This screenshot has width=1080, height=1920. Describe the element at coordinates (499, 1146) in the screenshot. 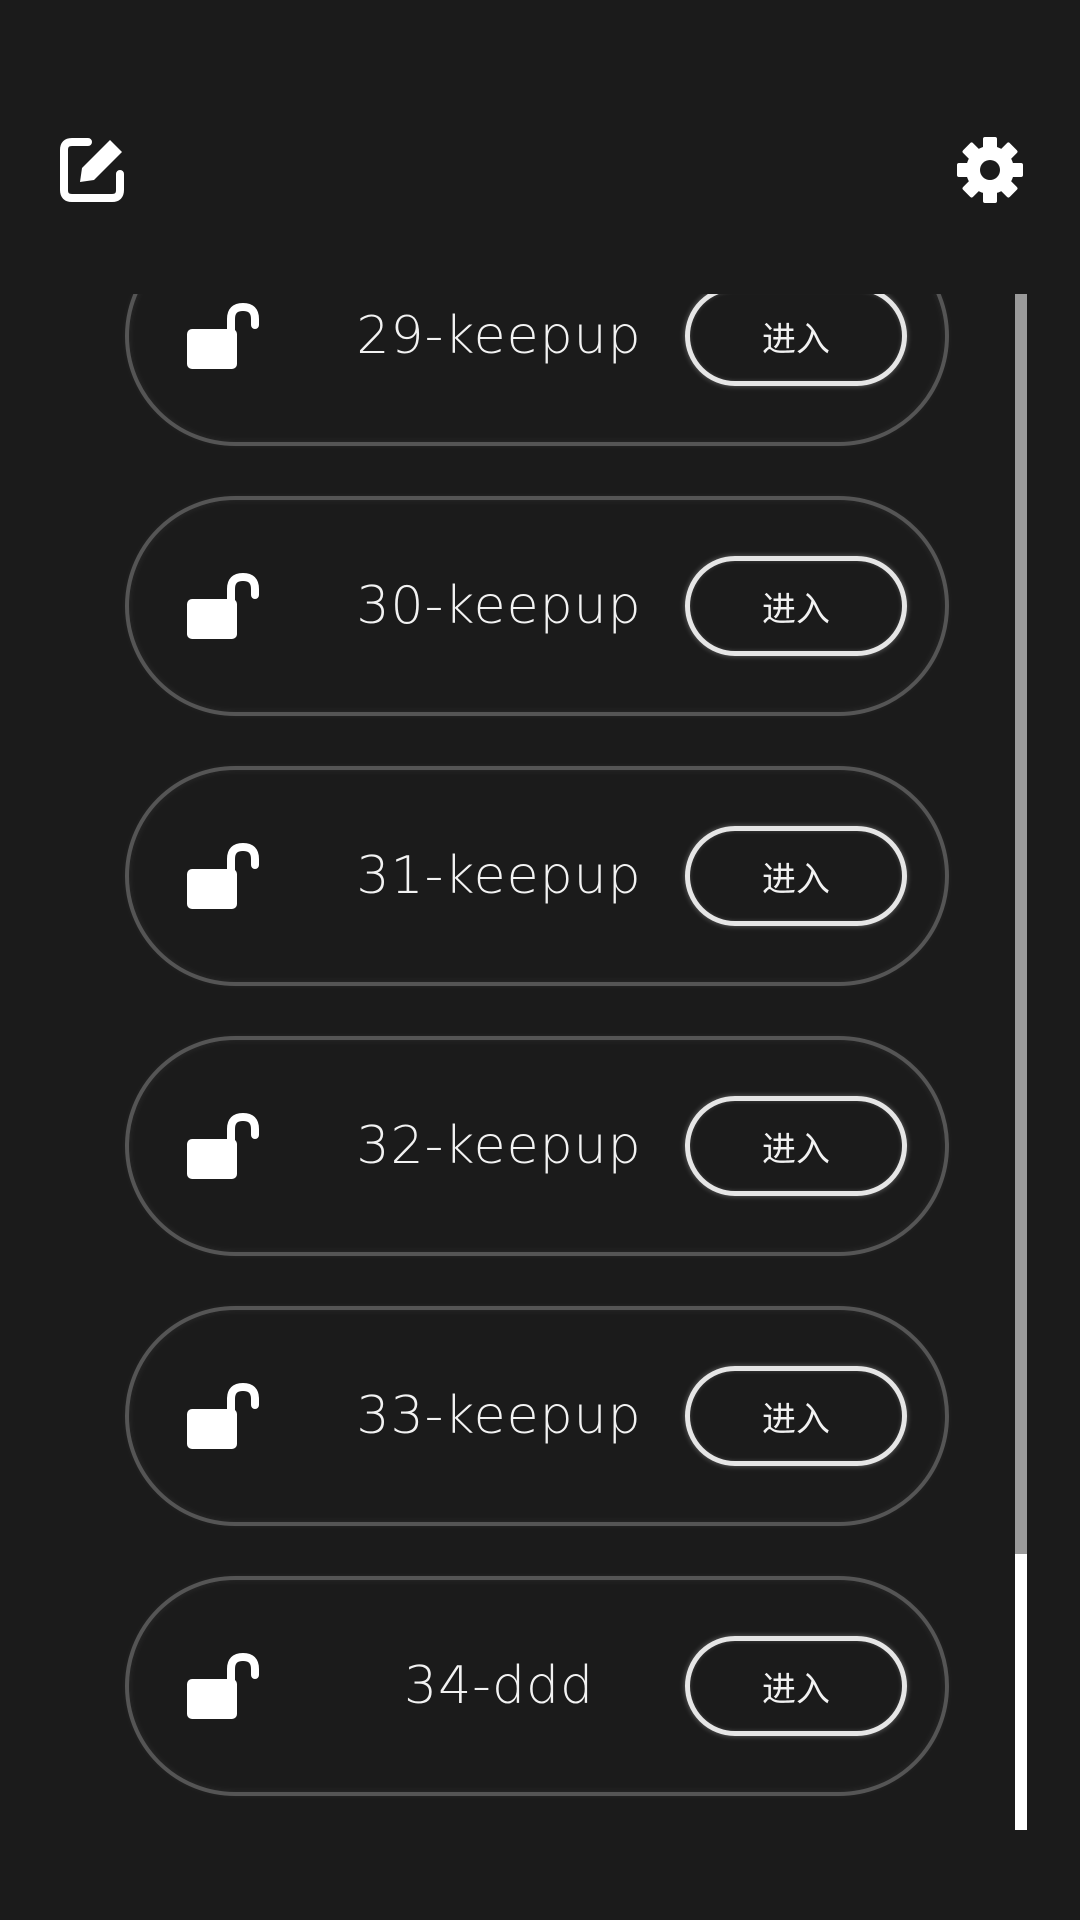

I see `item-name: 32-keepup` at that location.